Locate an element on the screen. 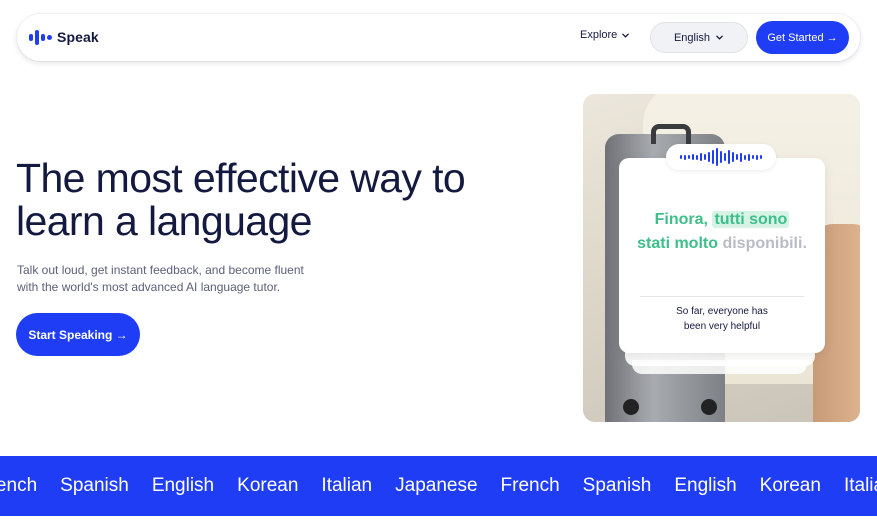 The height and width of the screenshot is (528, 877). language-selector: English is located at coordinates (699, 37).